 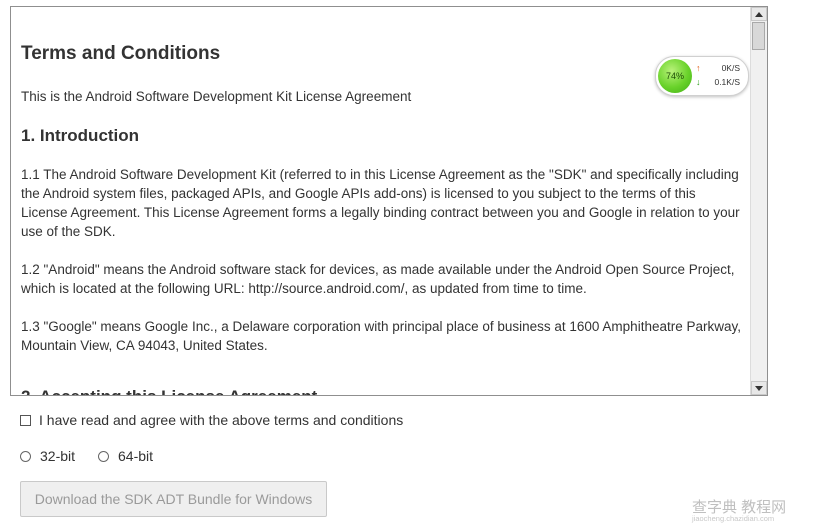 I want to click on arrow-up-icon: ↑, so click(x=698, y=68).